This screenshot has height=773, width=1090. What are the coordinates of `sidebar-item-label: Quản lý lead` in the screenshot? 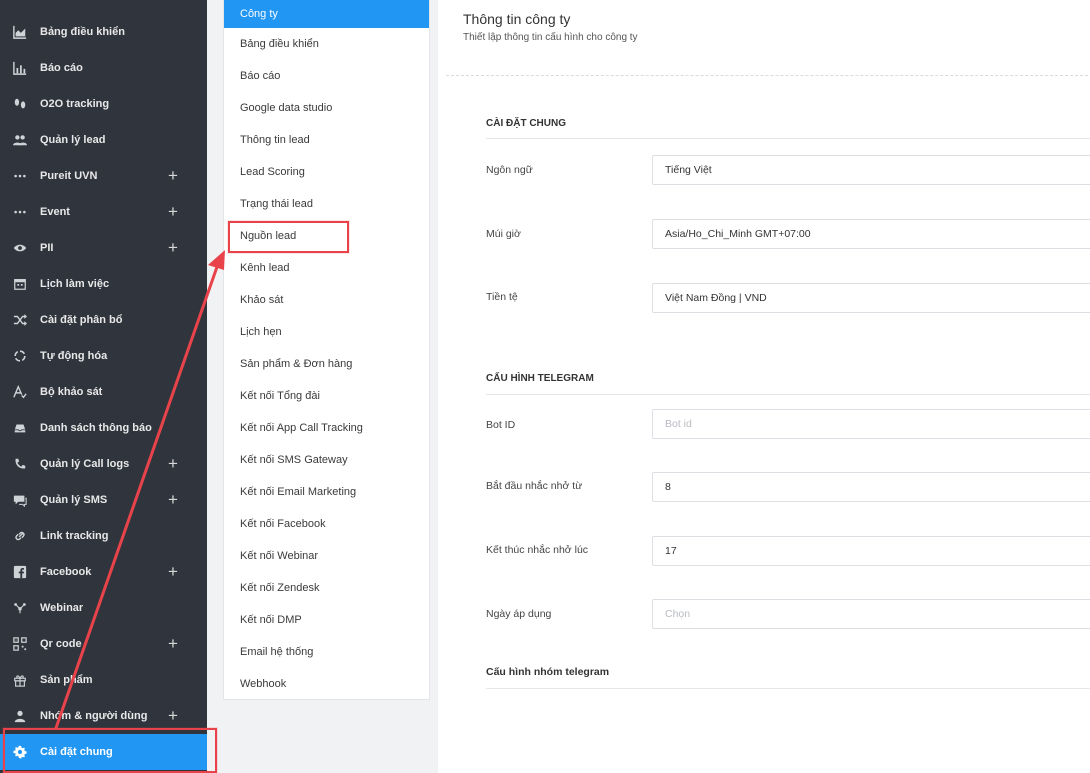 It's located at (73, 140).